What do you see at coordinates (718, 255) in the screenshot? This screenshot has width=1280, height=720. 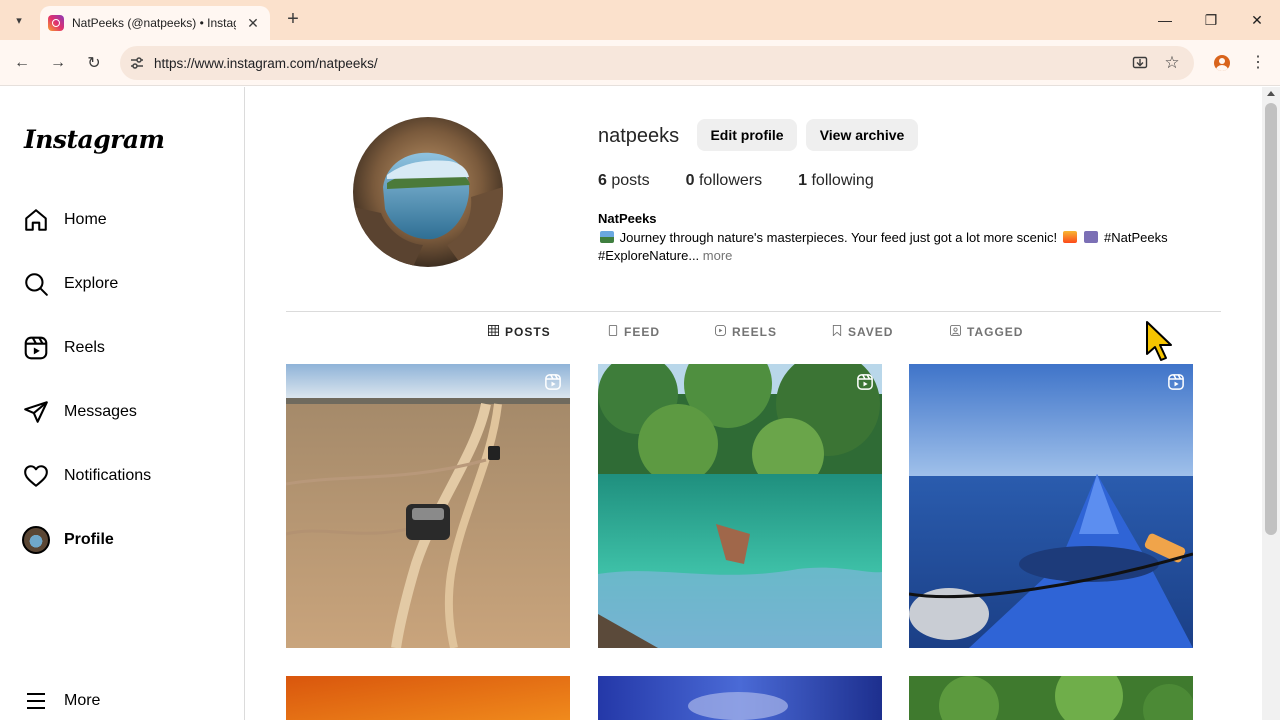 I see `bio-more-link: more` at bounding box center [718, 255].